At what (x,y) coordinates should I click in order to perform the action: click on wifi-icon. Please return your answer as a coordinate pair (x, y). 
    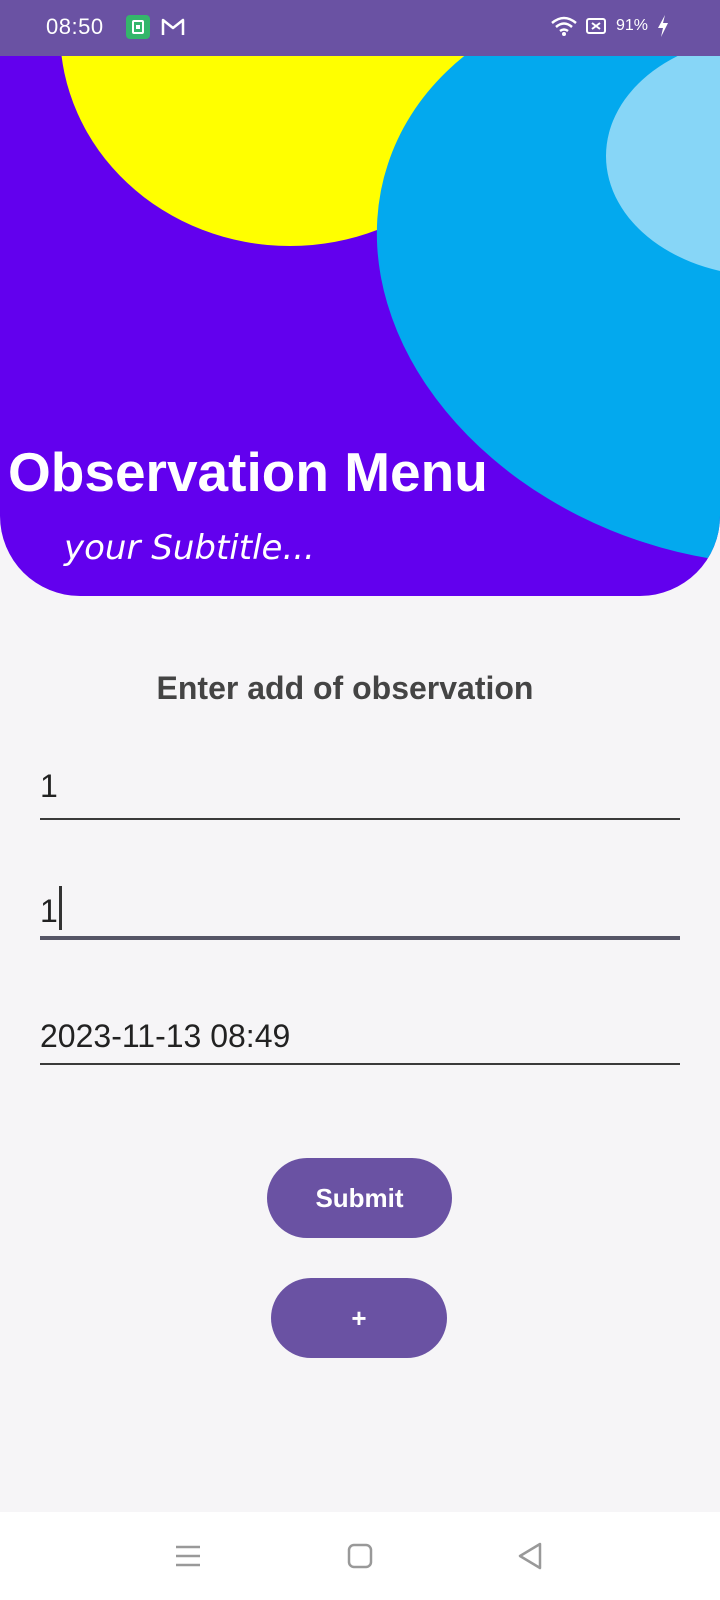
    Looking at the image, I should click on (564, 26).